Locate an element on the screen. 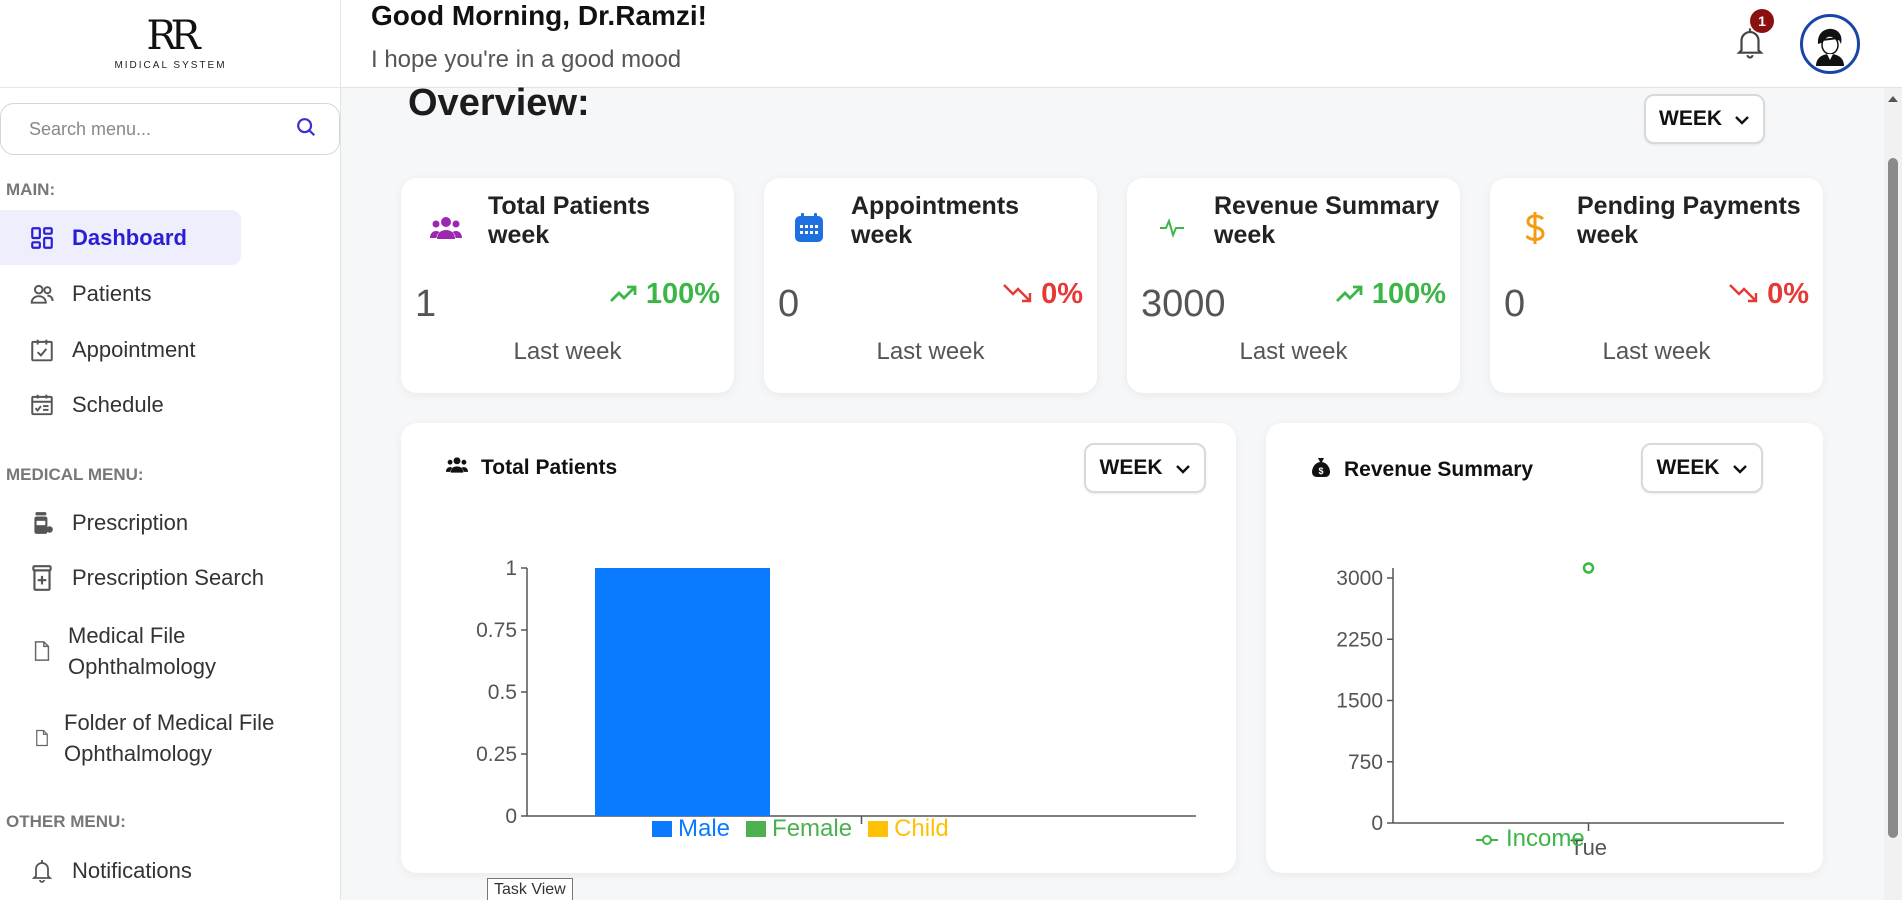  y-tick-label: 0.25 is located at coordinates (496, 754).